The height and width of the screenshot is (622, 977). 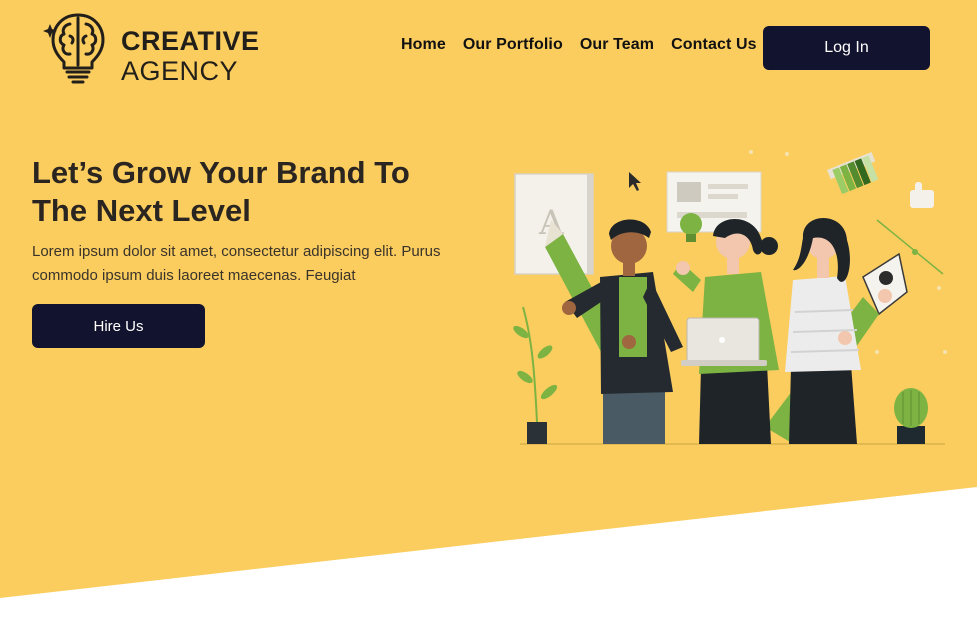 I want to click on main-nav: Home Our Portfolio Our Team Contact Us, so click(x=579, y=45).